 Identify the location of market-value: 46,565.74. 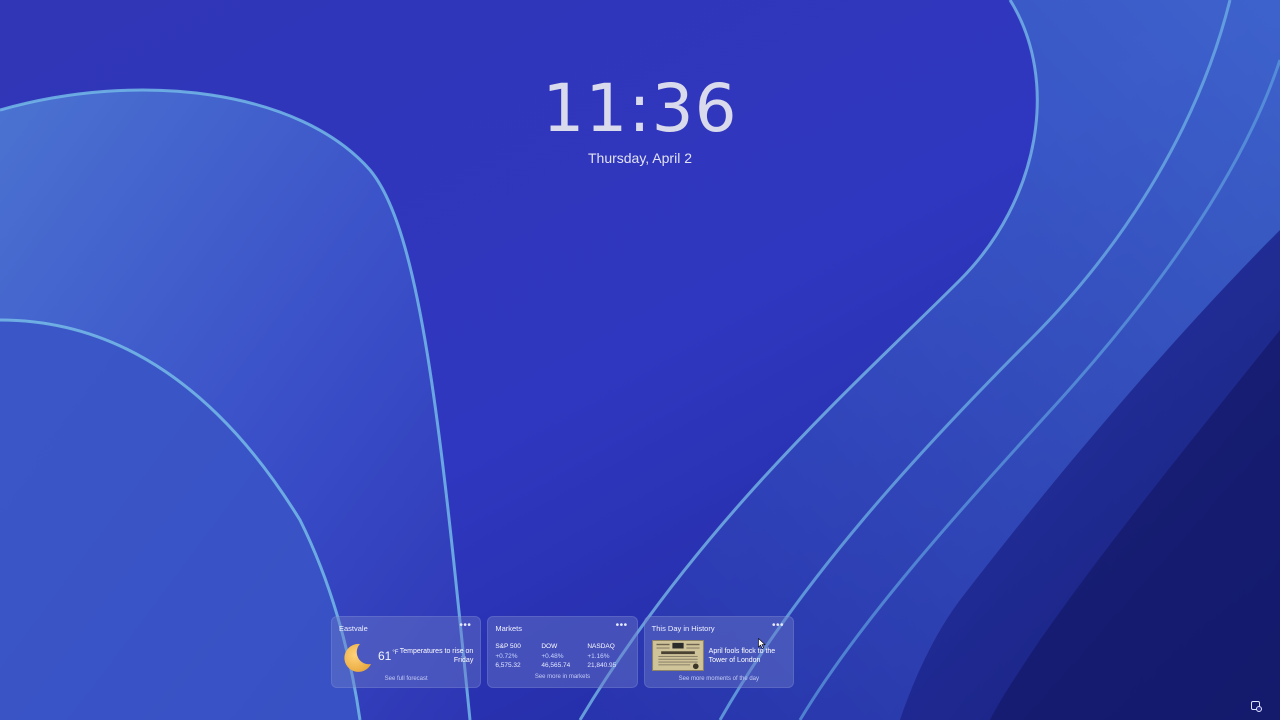
(556, 665).